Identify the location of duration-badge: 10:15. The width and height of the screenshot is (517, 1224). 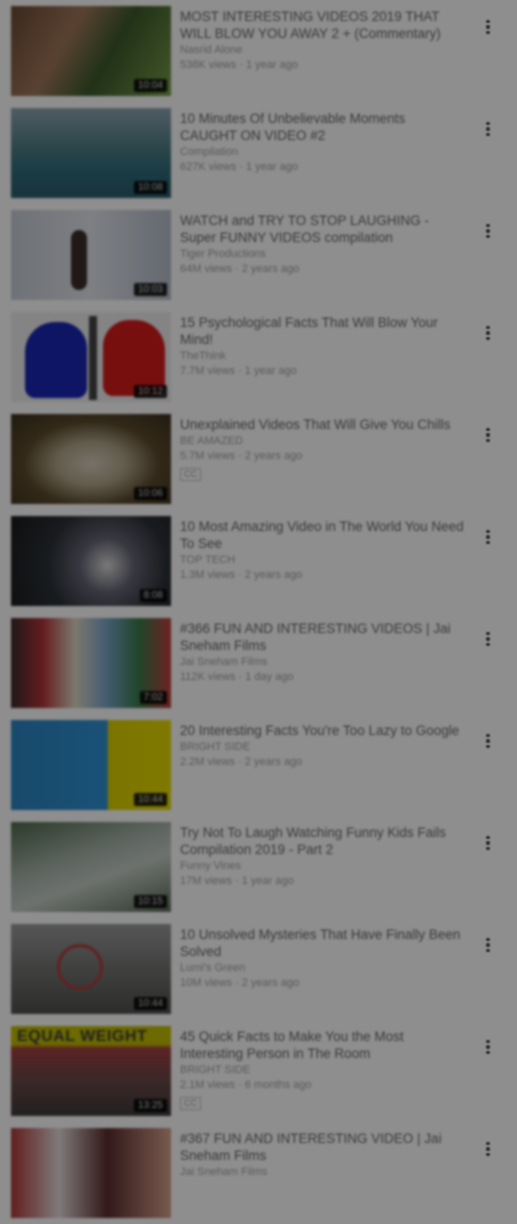
(150, 901).